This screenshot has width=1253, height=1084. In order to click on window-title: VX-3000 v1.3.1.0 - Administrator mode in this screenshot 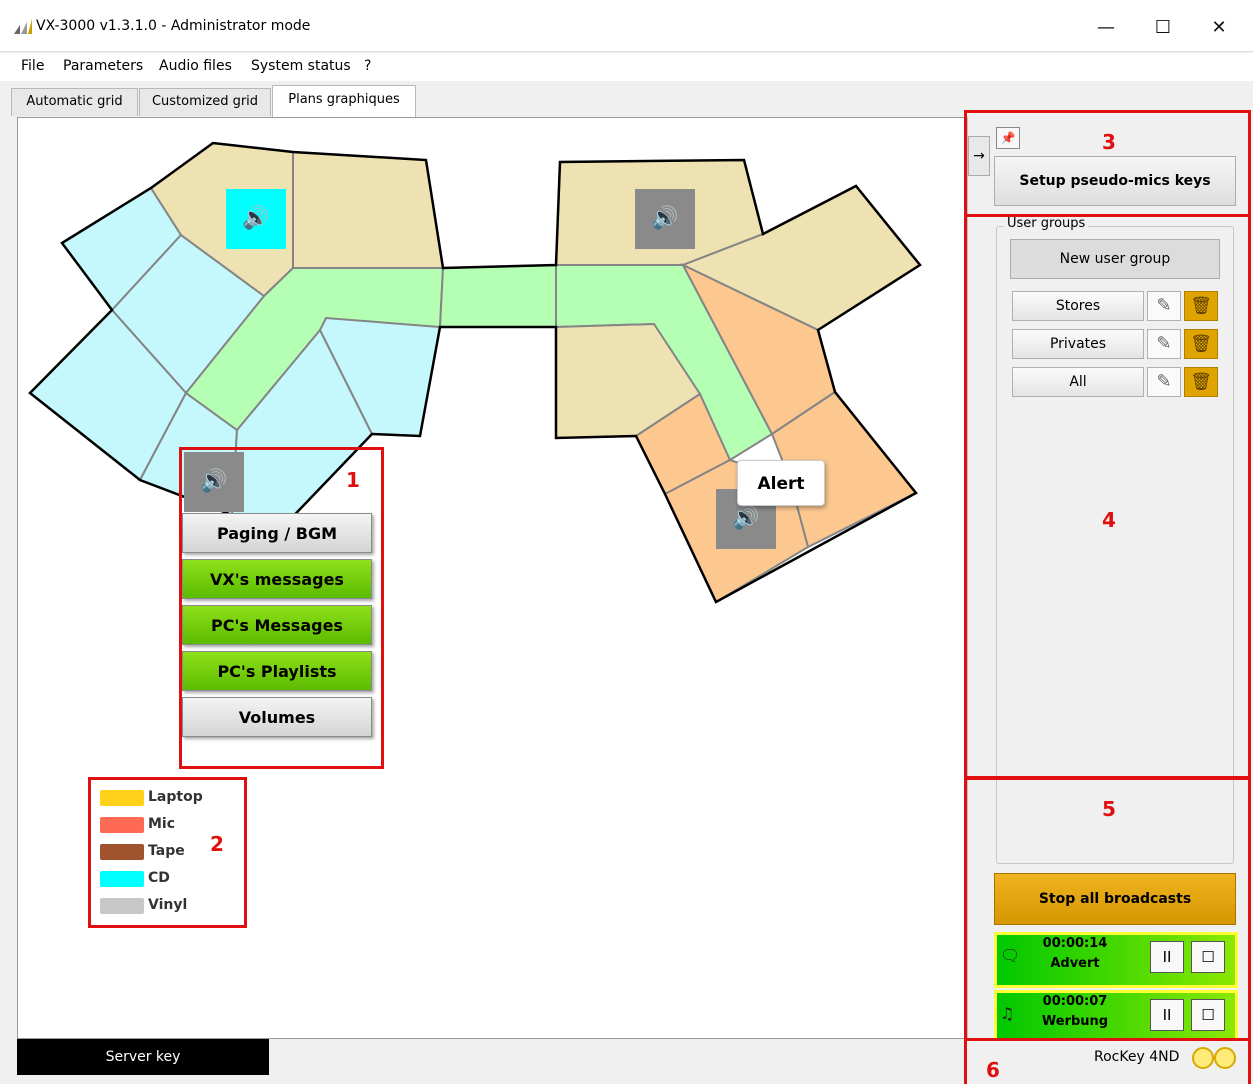, I will do `click(173, 26)`.